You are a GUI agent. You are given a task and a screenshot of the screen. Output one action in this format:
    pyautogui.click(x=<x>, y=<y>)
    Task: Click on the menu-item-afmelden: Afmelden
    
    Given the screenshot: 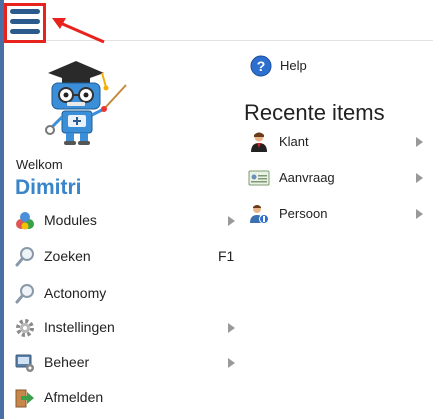 What is the action you would take?
    pyautogui.click(x=128, y=397)
    